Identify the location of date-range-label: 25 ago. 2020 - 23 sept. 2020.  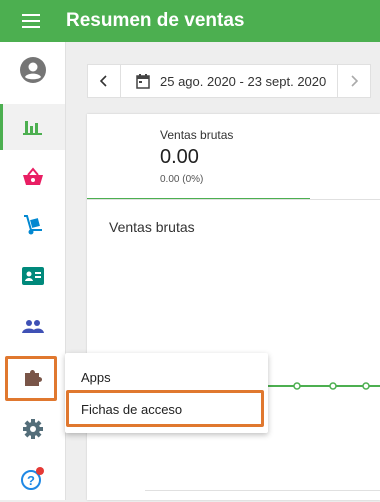
(243, 81).